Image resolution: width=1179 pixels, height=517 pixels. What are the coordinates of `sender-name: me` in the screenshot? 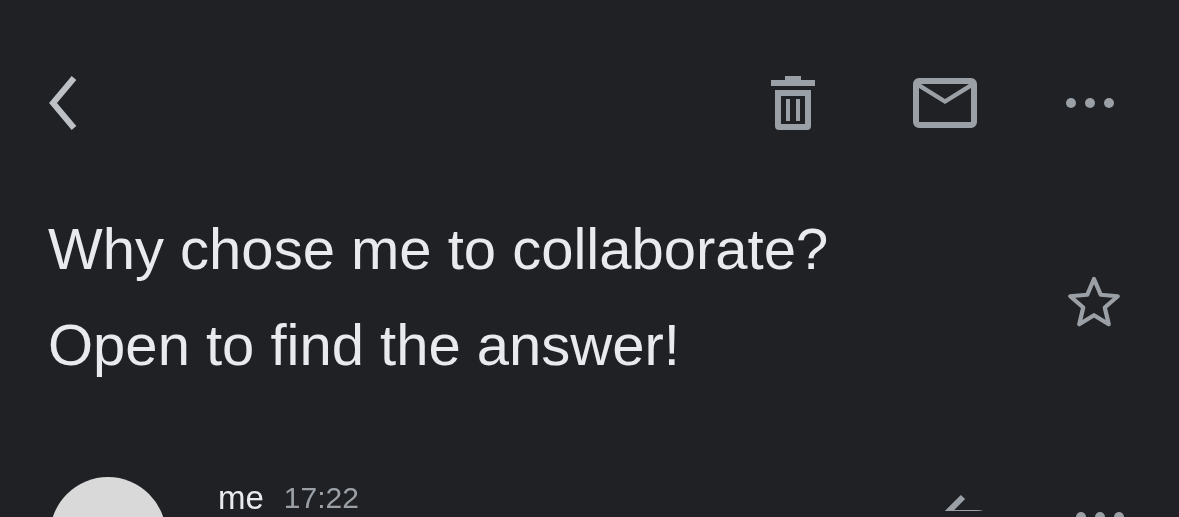 It's located at (241, 498).